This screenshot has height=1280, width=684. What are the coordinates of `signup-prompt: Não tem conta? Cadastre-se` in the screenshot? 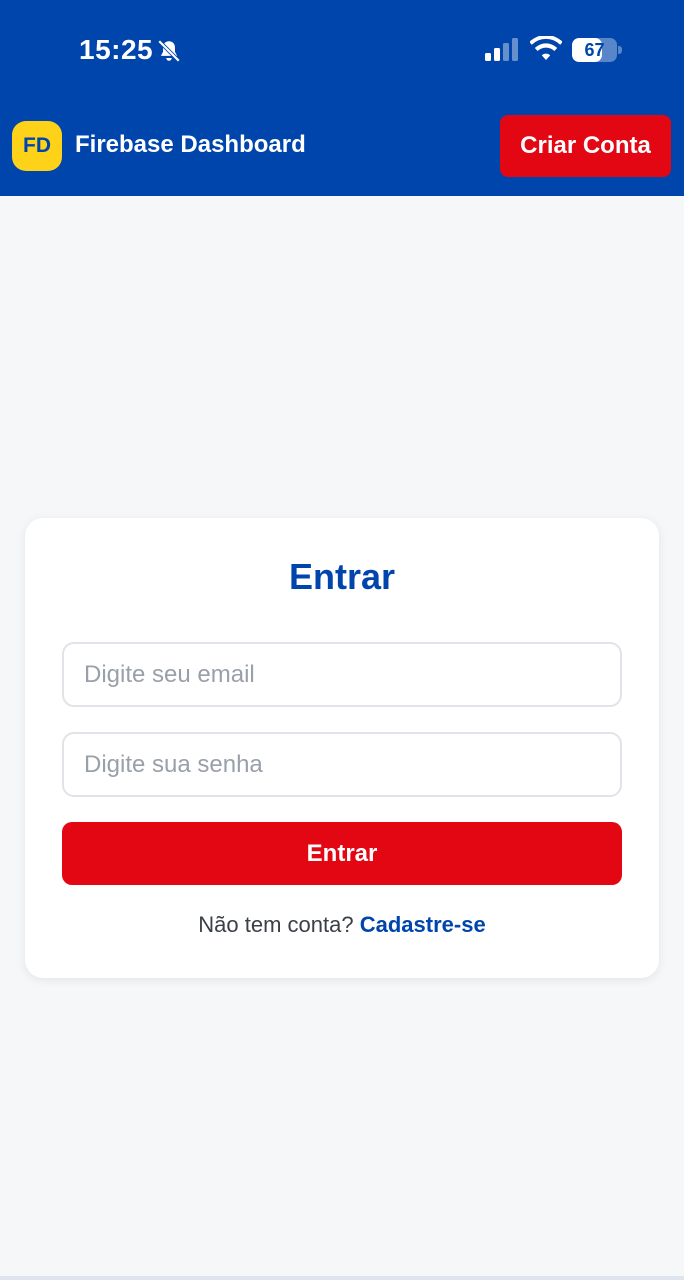 It's located at (342, 925).